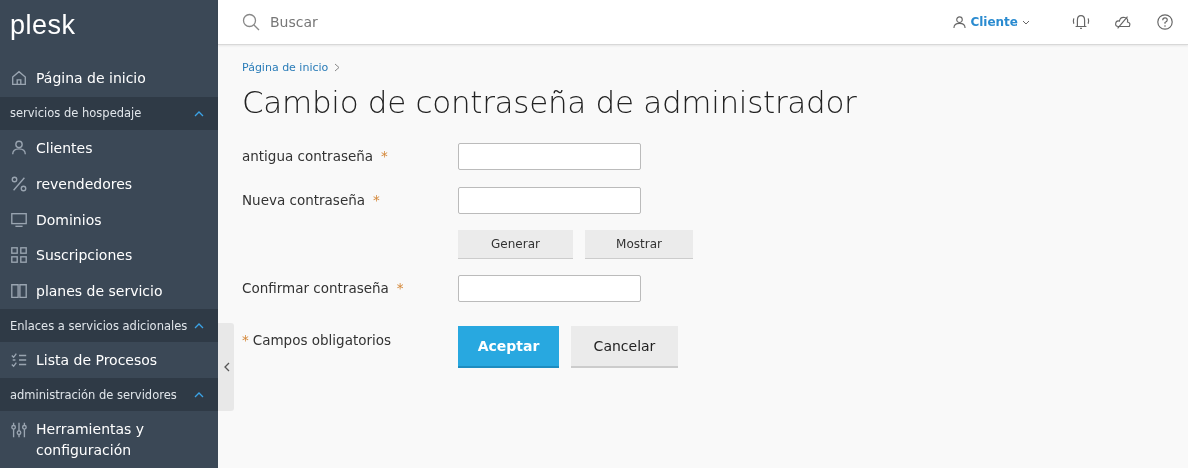 This screenshot has height=468, width=1188. What do you see at coordinates (515, 244) in the screenshot?
I see `action-button: Generar` at bounding box center [515, 244].